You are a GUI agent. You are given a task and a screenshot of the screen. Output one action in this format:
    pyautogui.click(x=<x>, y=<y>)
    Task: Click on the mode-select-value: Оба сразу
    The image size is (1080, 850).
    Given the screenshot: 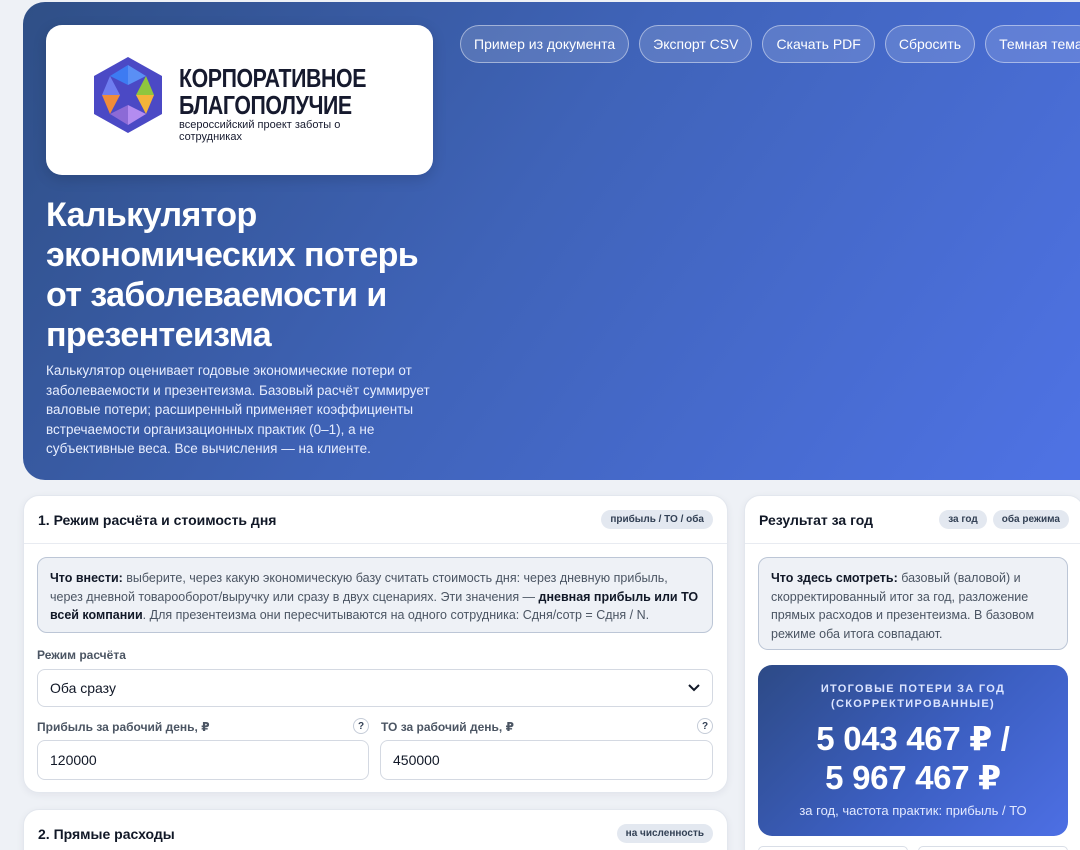 What is the action you would take?
    pyautogui.click(x=83, y=688)
    